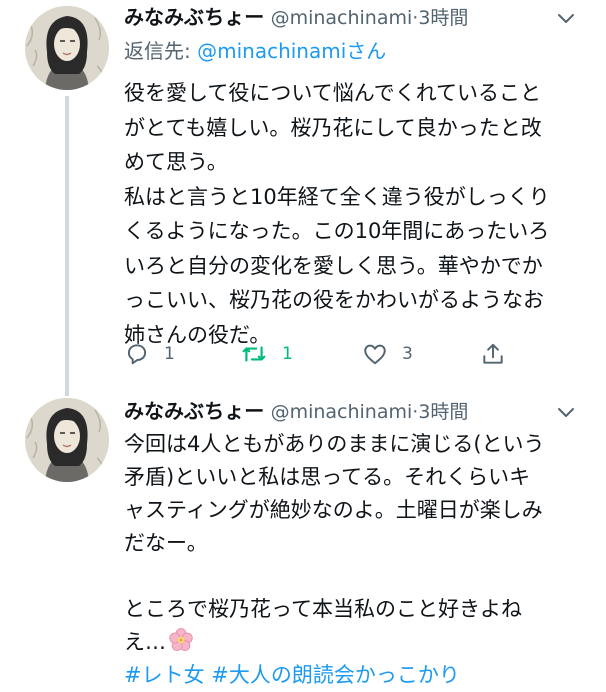 The width and height of the screenshot is (606, 692). What do you see at coordinates (271, 51) in the screenshot?
I see `reply-mention-link: @minachinami` at bounding box center [271, 51].